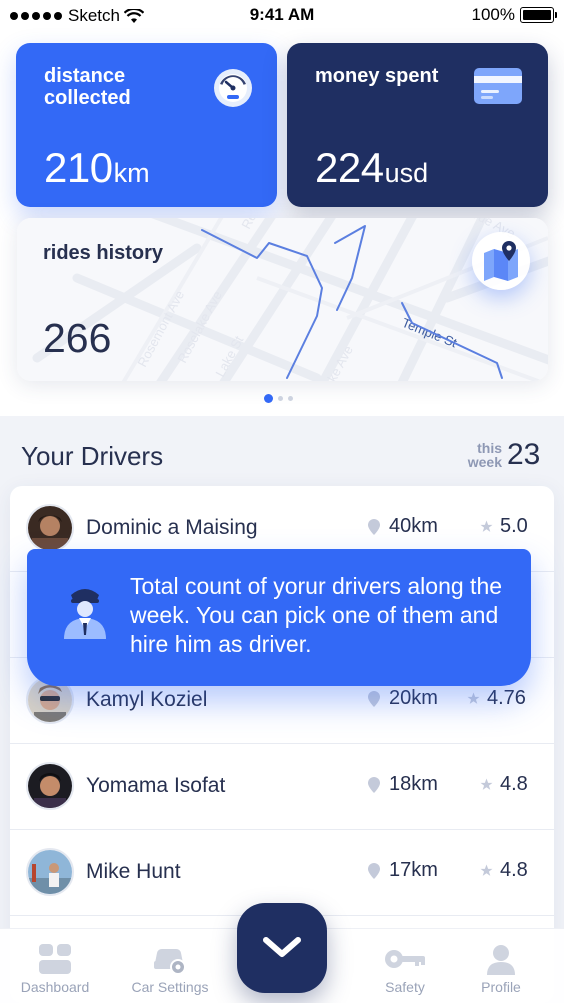 This screenshot has width=564, height=1003. Describe the element at coordinates (268, 398) in the screenshot. I see `carousel-dot-active` at that location.